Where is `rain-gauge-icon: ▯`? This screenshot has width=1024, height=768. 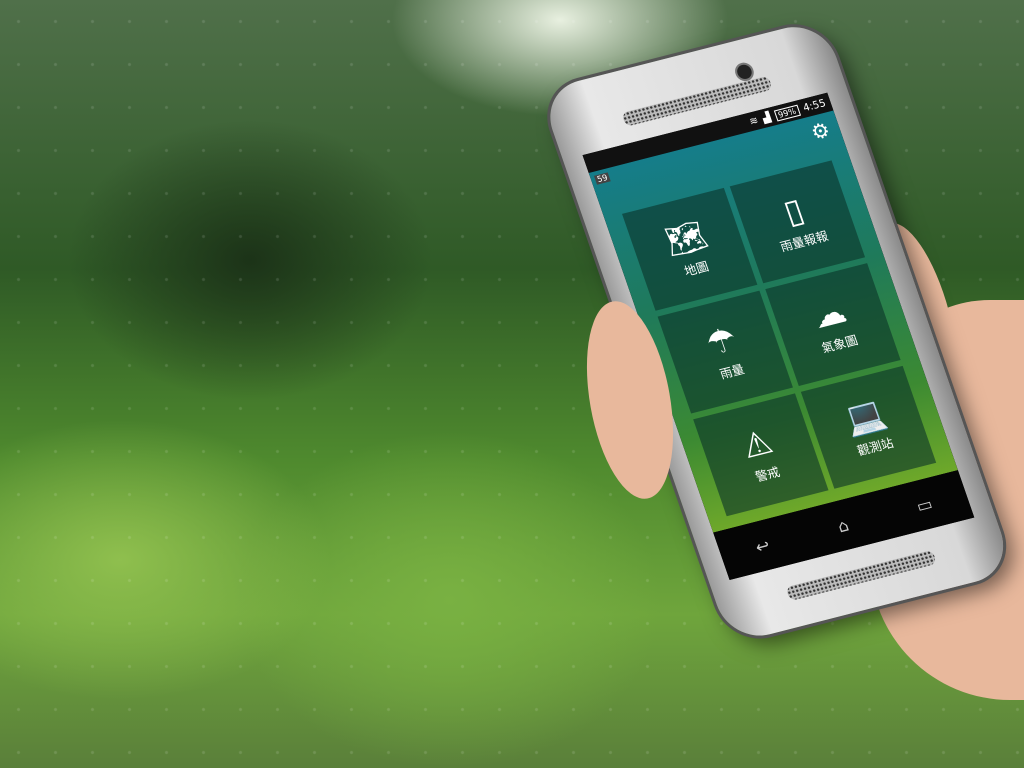
rain-gauge-icon: ▯ is located at coordinates (793, 210).